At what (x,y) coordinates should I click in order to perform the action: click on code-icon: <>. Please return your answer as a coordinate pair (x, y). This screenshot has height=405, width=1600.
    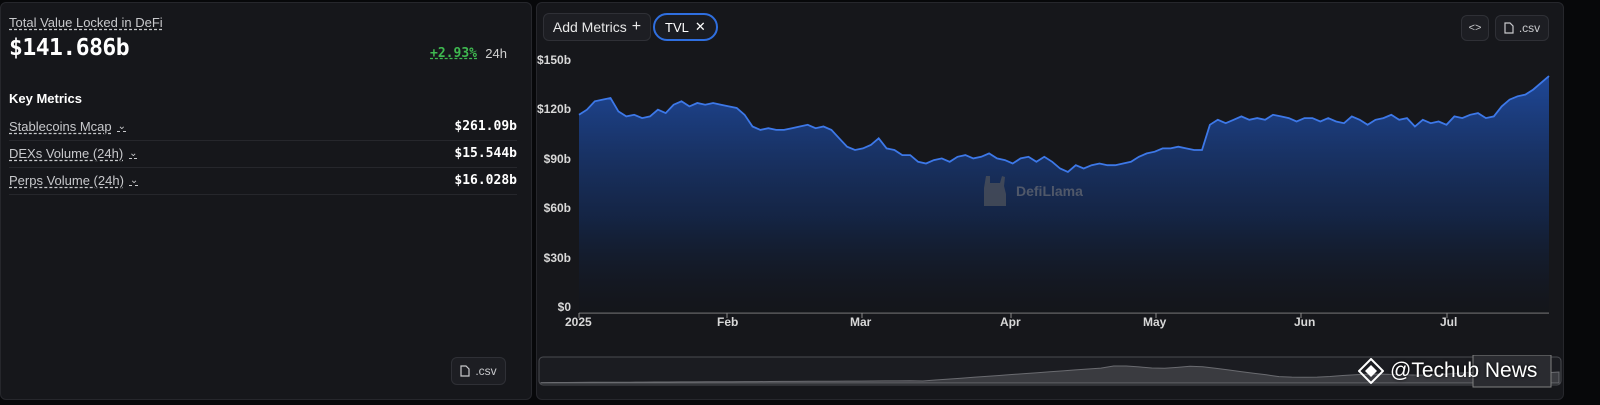
    Looking at the image, I should click on (1475, 28).